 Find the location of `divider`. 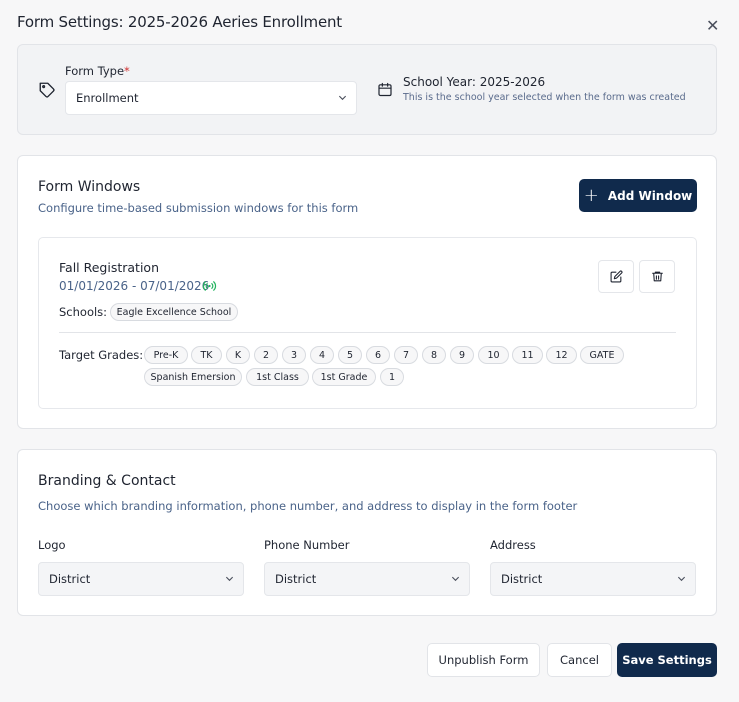

divider is located at coordinates (367, 332).